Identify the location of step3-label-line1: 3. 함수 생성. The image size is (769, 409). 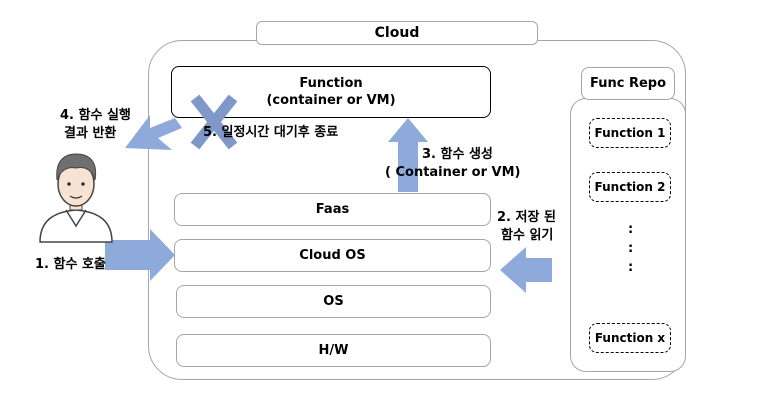
(457, 154).